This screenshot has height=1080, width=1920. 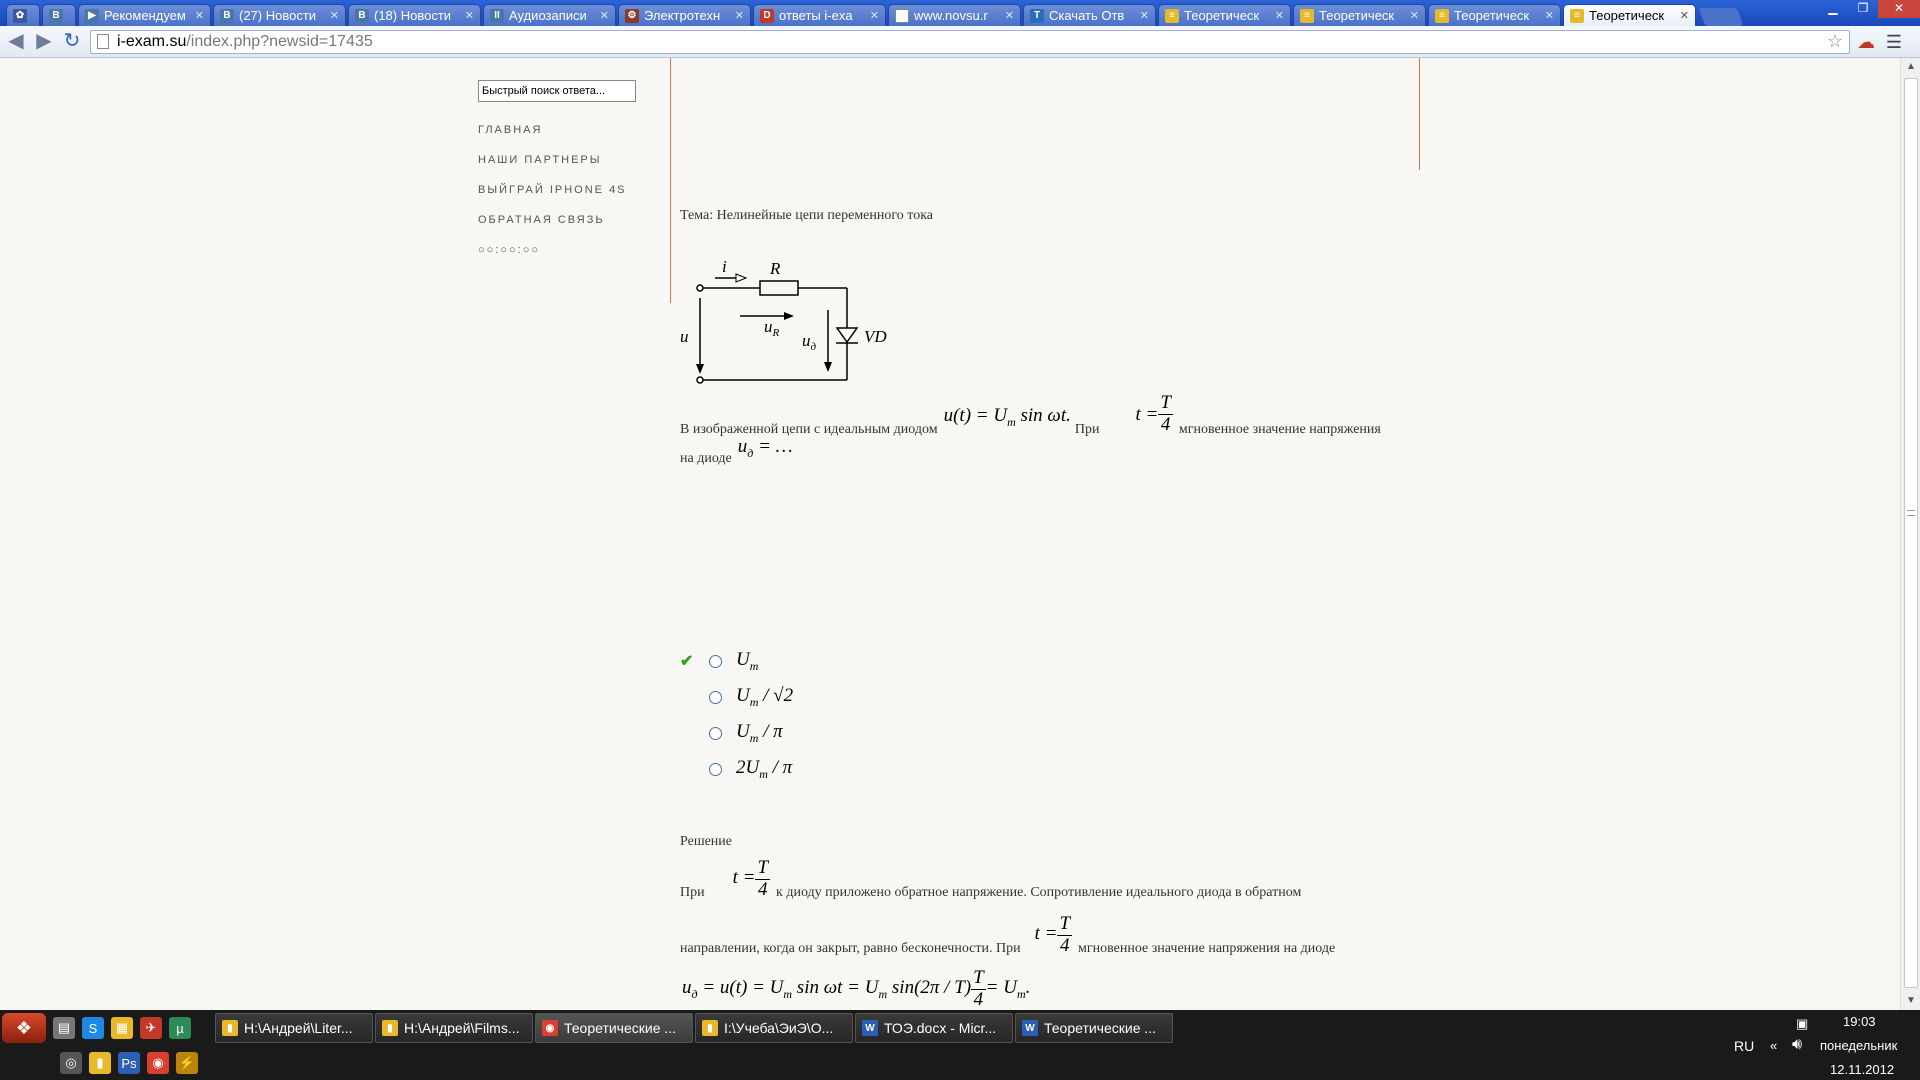 What do you see at coordinates (557, 91) in the screenshot?
I see `quick-search-input` at bounding box center [557, 91].